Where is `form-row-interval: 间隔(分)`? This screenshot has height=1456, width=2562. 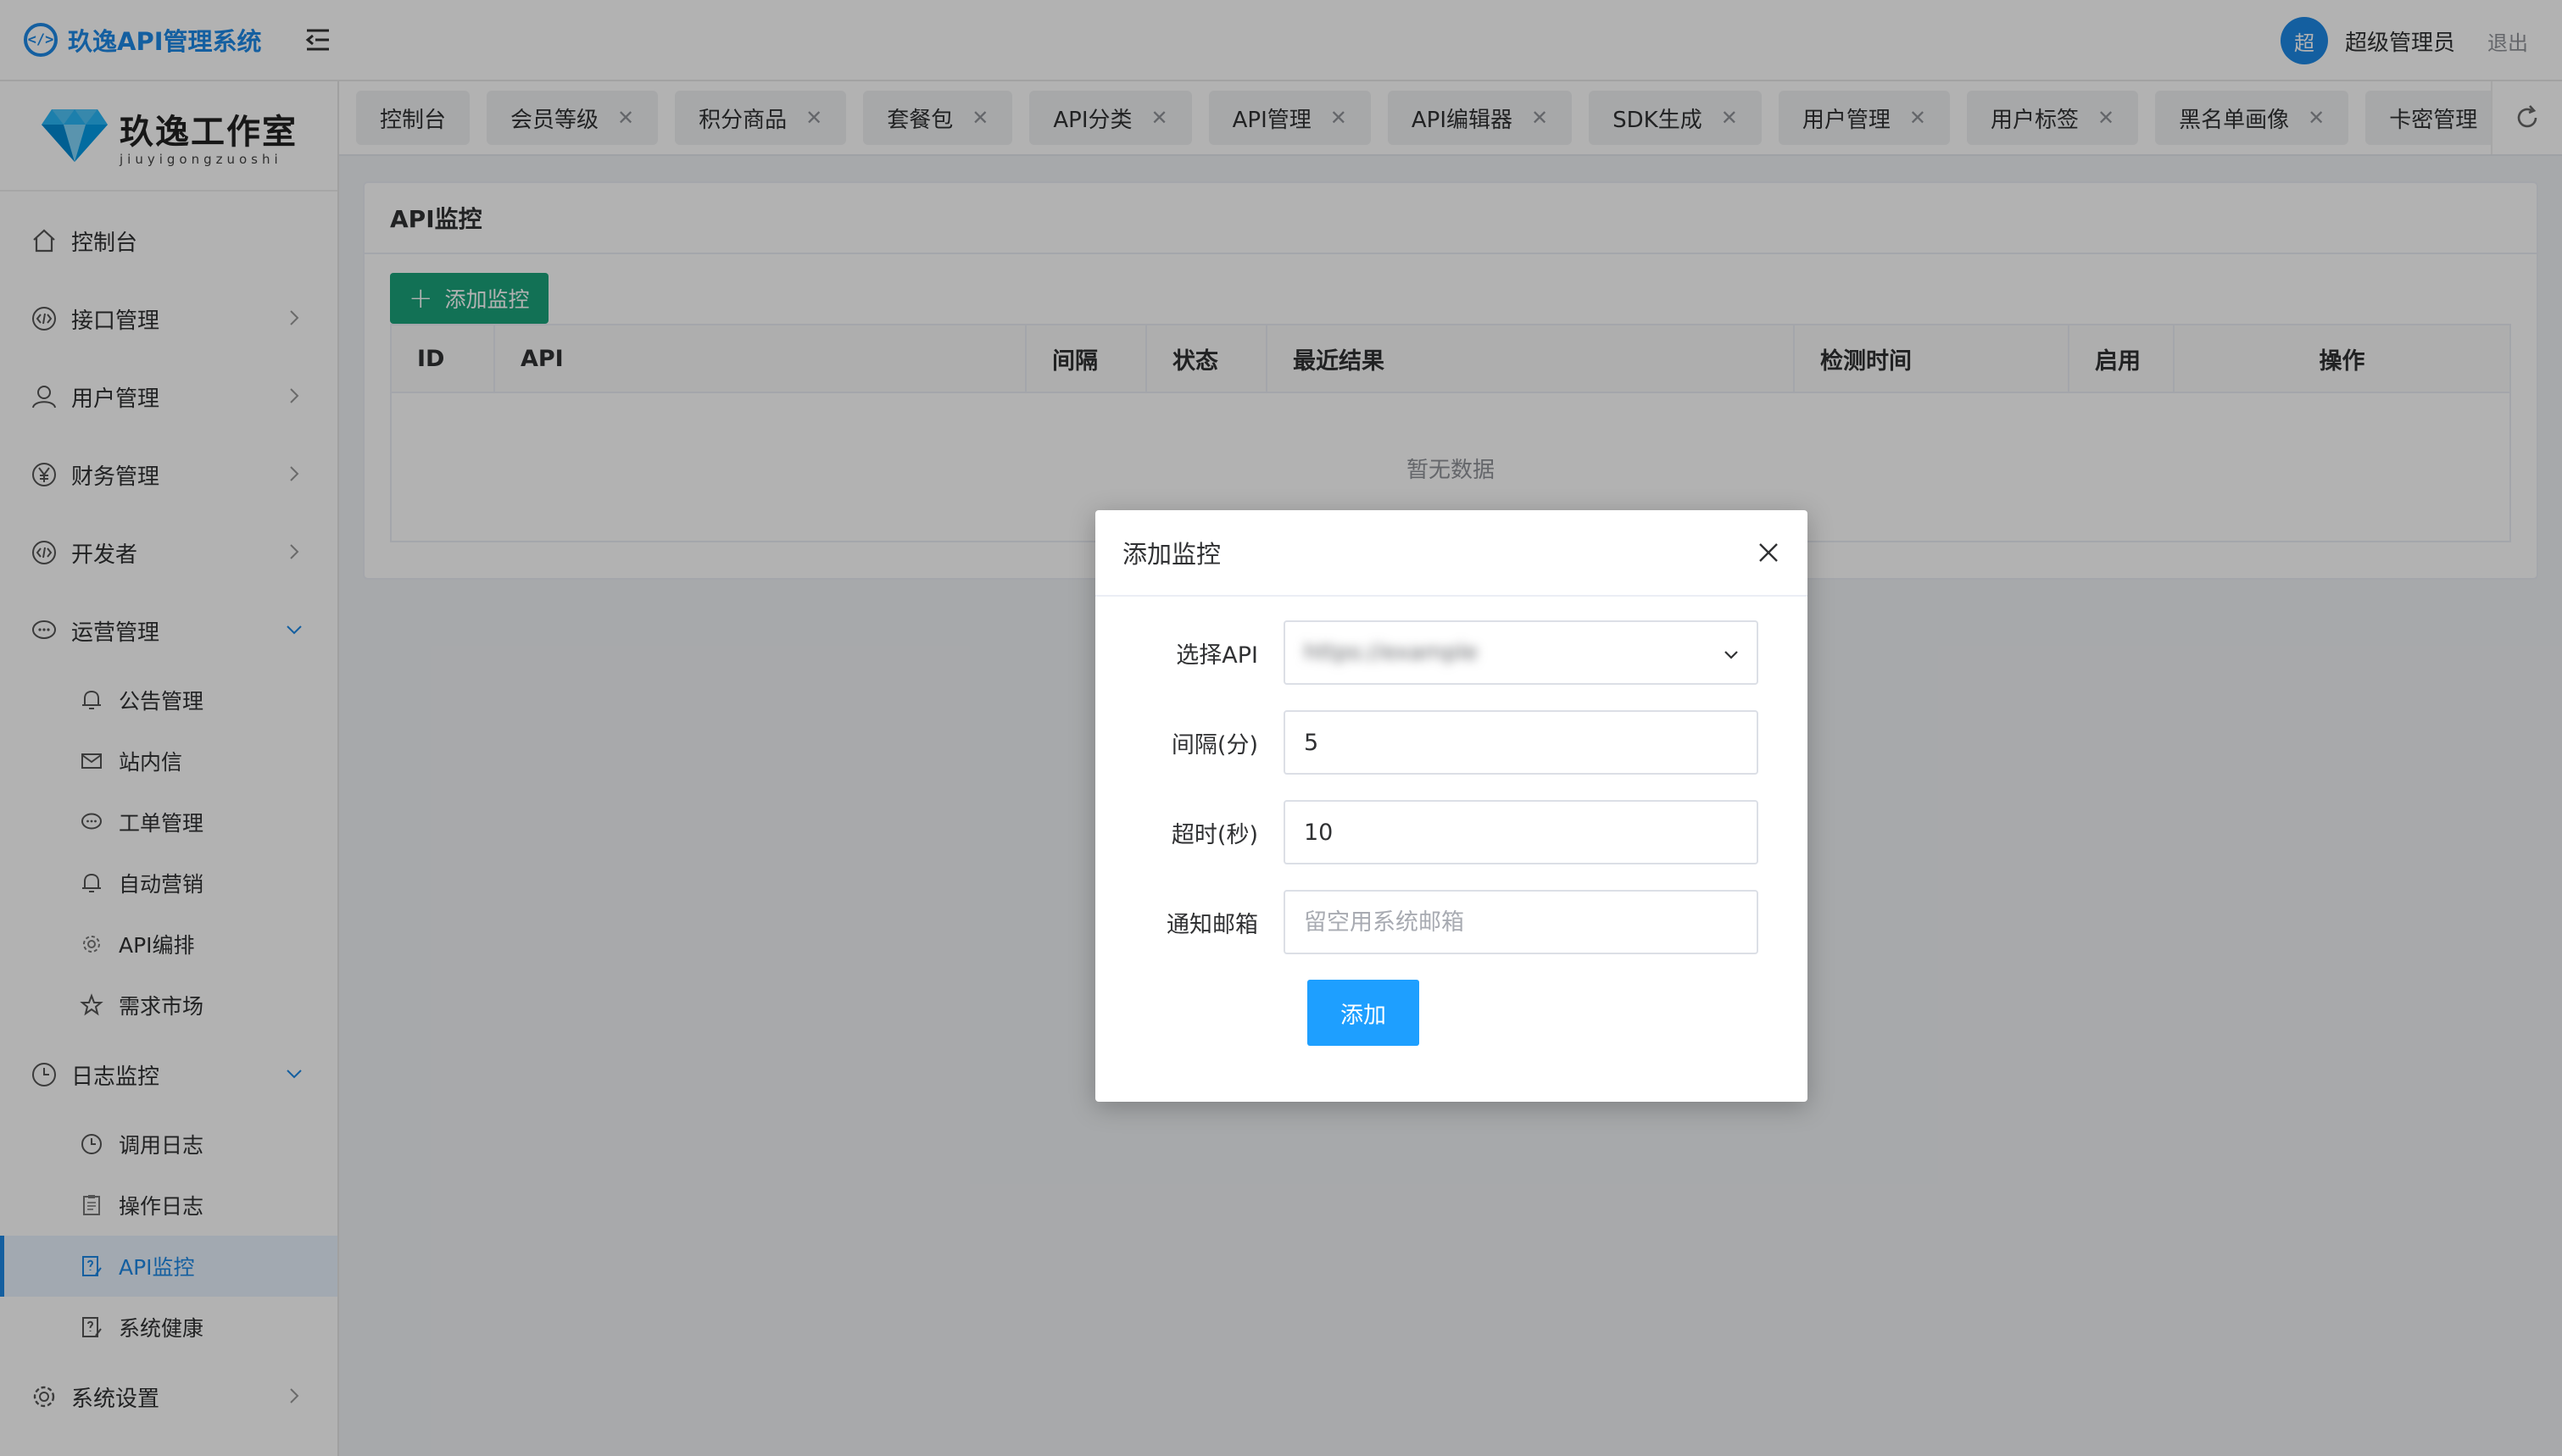
form-row-interval: 间隔(分) is located at coordinates (1451, 742).